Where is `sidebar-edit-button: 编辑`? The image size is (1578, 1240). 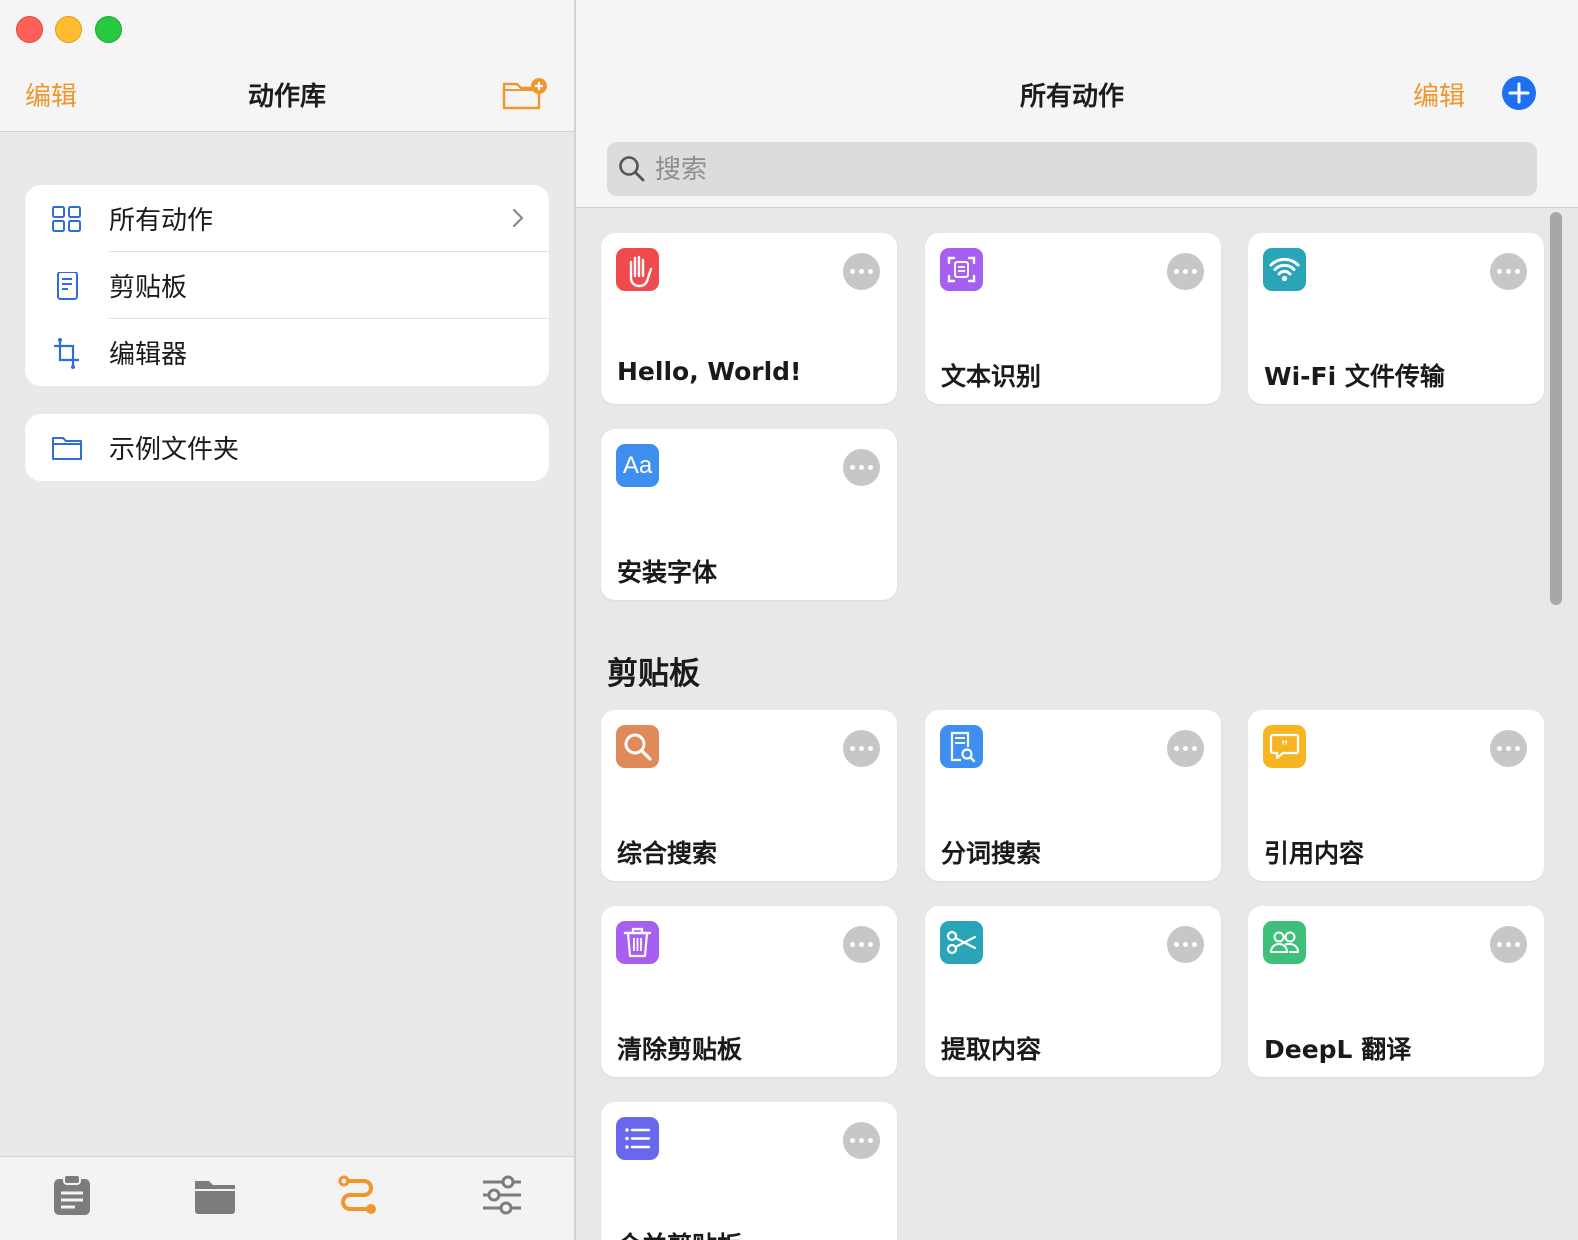
sidebar-edit-button: 编辑 is located at coordinates (51, 94).